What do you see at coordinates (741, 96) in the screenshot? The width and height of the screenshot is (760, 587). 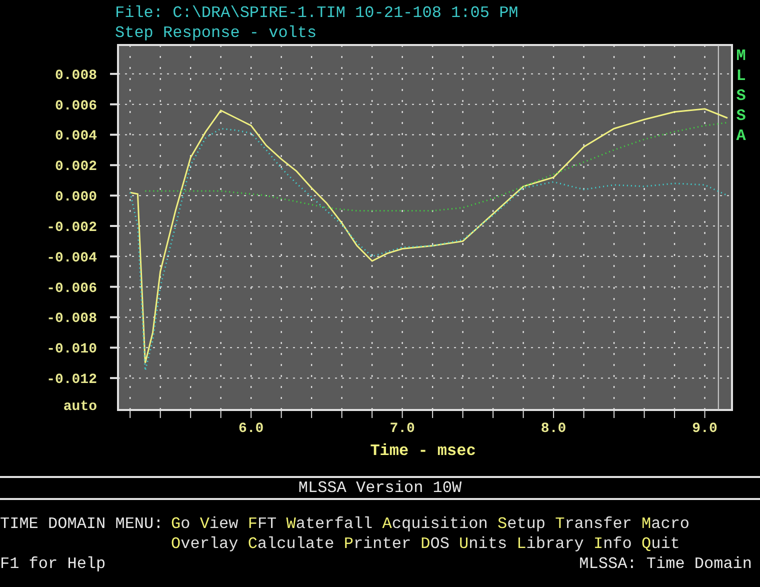 I see `side-label: MLSSA` at bounding box center [741, 96].